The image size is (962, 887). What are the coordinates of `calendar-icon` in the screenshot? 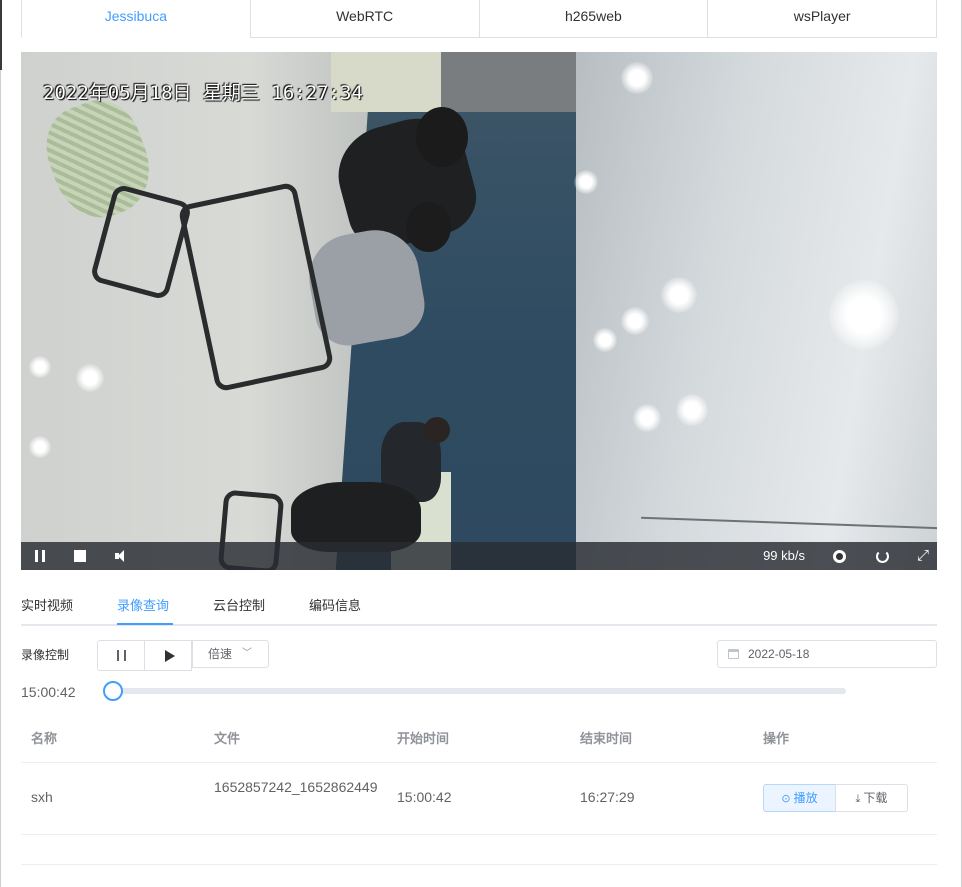 It's located at (733, 654).